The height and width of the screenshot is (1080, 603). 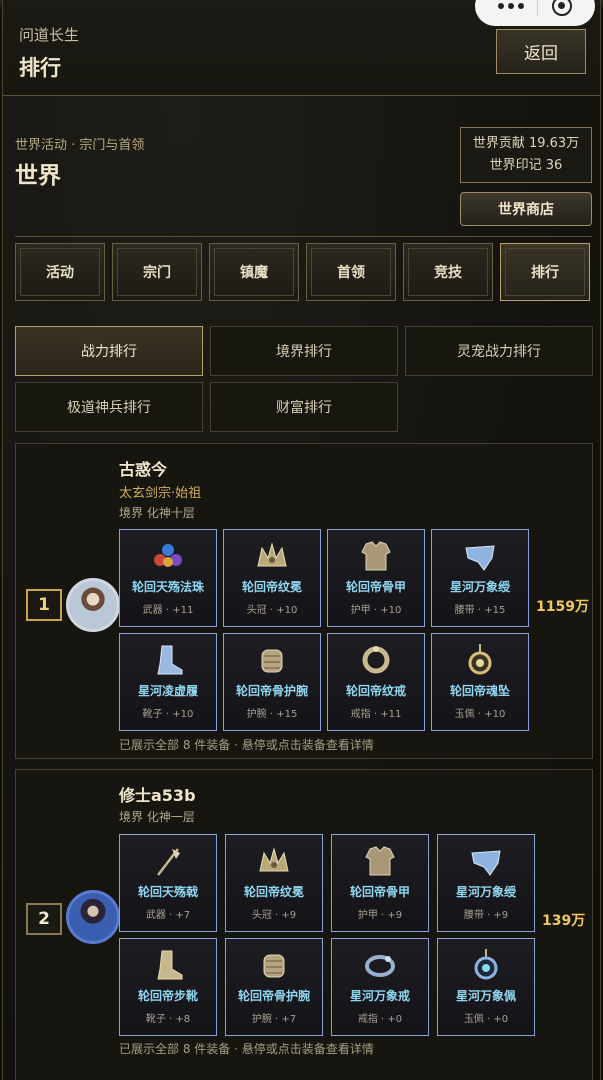 I want to click on player-name: 古惑今, so click(x=143, y=469).